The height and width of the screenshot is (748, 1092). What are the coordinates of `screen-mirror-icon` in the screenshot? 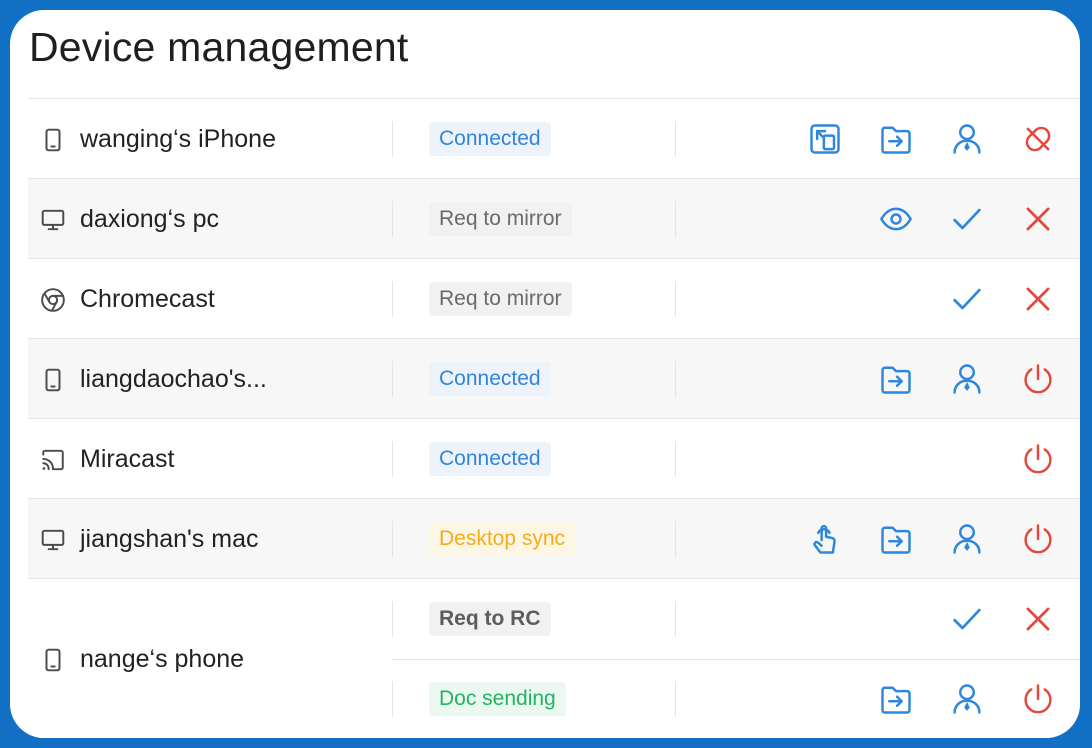 It's located at (825, 139).